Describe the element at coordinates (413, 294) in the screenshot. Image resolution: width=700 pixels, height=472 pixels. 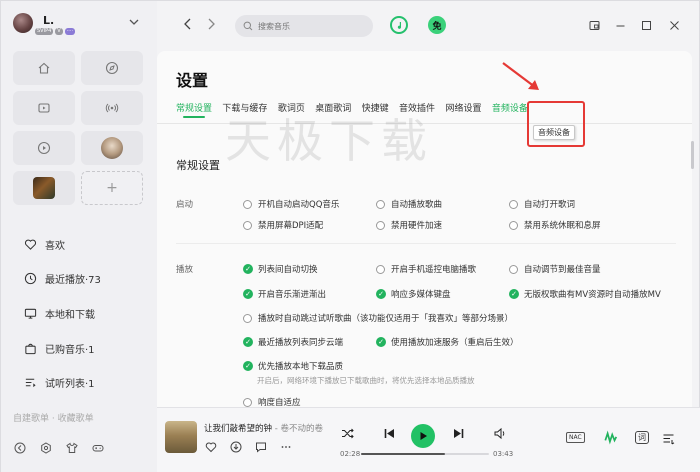
I see `option-media-keys: ✓ 响应多媒体键盘` at that location.